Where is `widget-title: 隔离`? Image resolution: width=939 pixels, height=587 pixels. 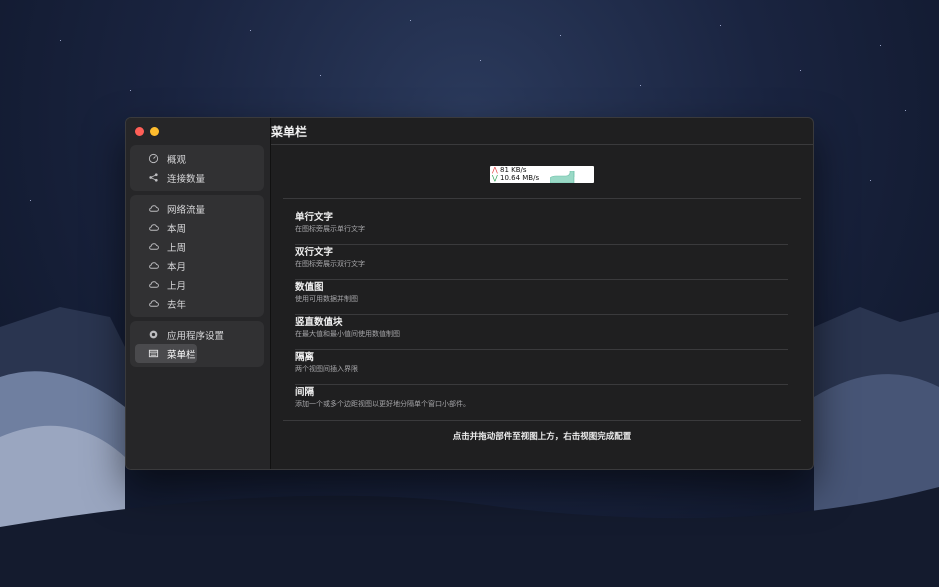 widget-title: 隔离 is located at coordinates (305, 357).